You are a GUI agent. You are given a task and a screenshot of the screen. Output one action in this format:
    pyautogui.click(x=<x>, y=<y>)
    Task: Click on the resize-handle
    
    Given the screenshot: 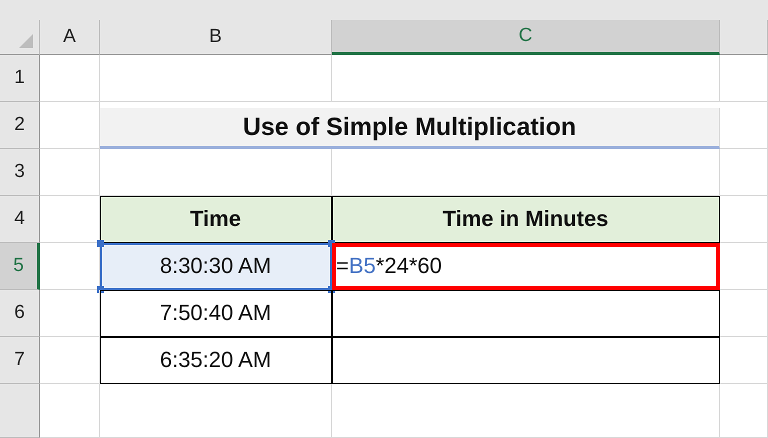 What is the action you would take?
    pyautogui.click(x=100, y=243)
    